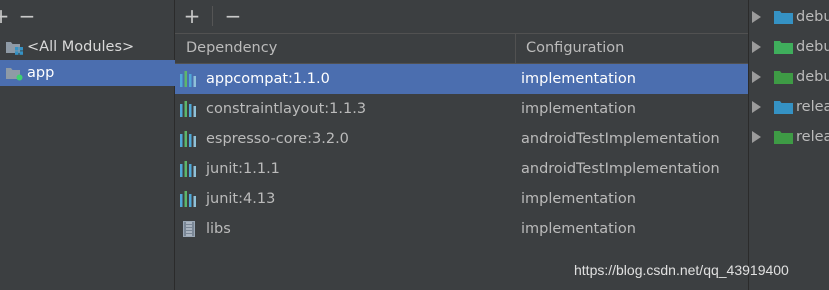 This screenshot has width=829, height=290. Describe the element at coordinates (218, 229) in the screenshot. I see `dependency-name: libs` at that location.